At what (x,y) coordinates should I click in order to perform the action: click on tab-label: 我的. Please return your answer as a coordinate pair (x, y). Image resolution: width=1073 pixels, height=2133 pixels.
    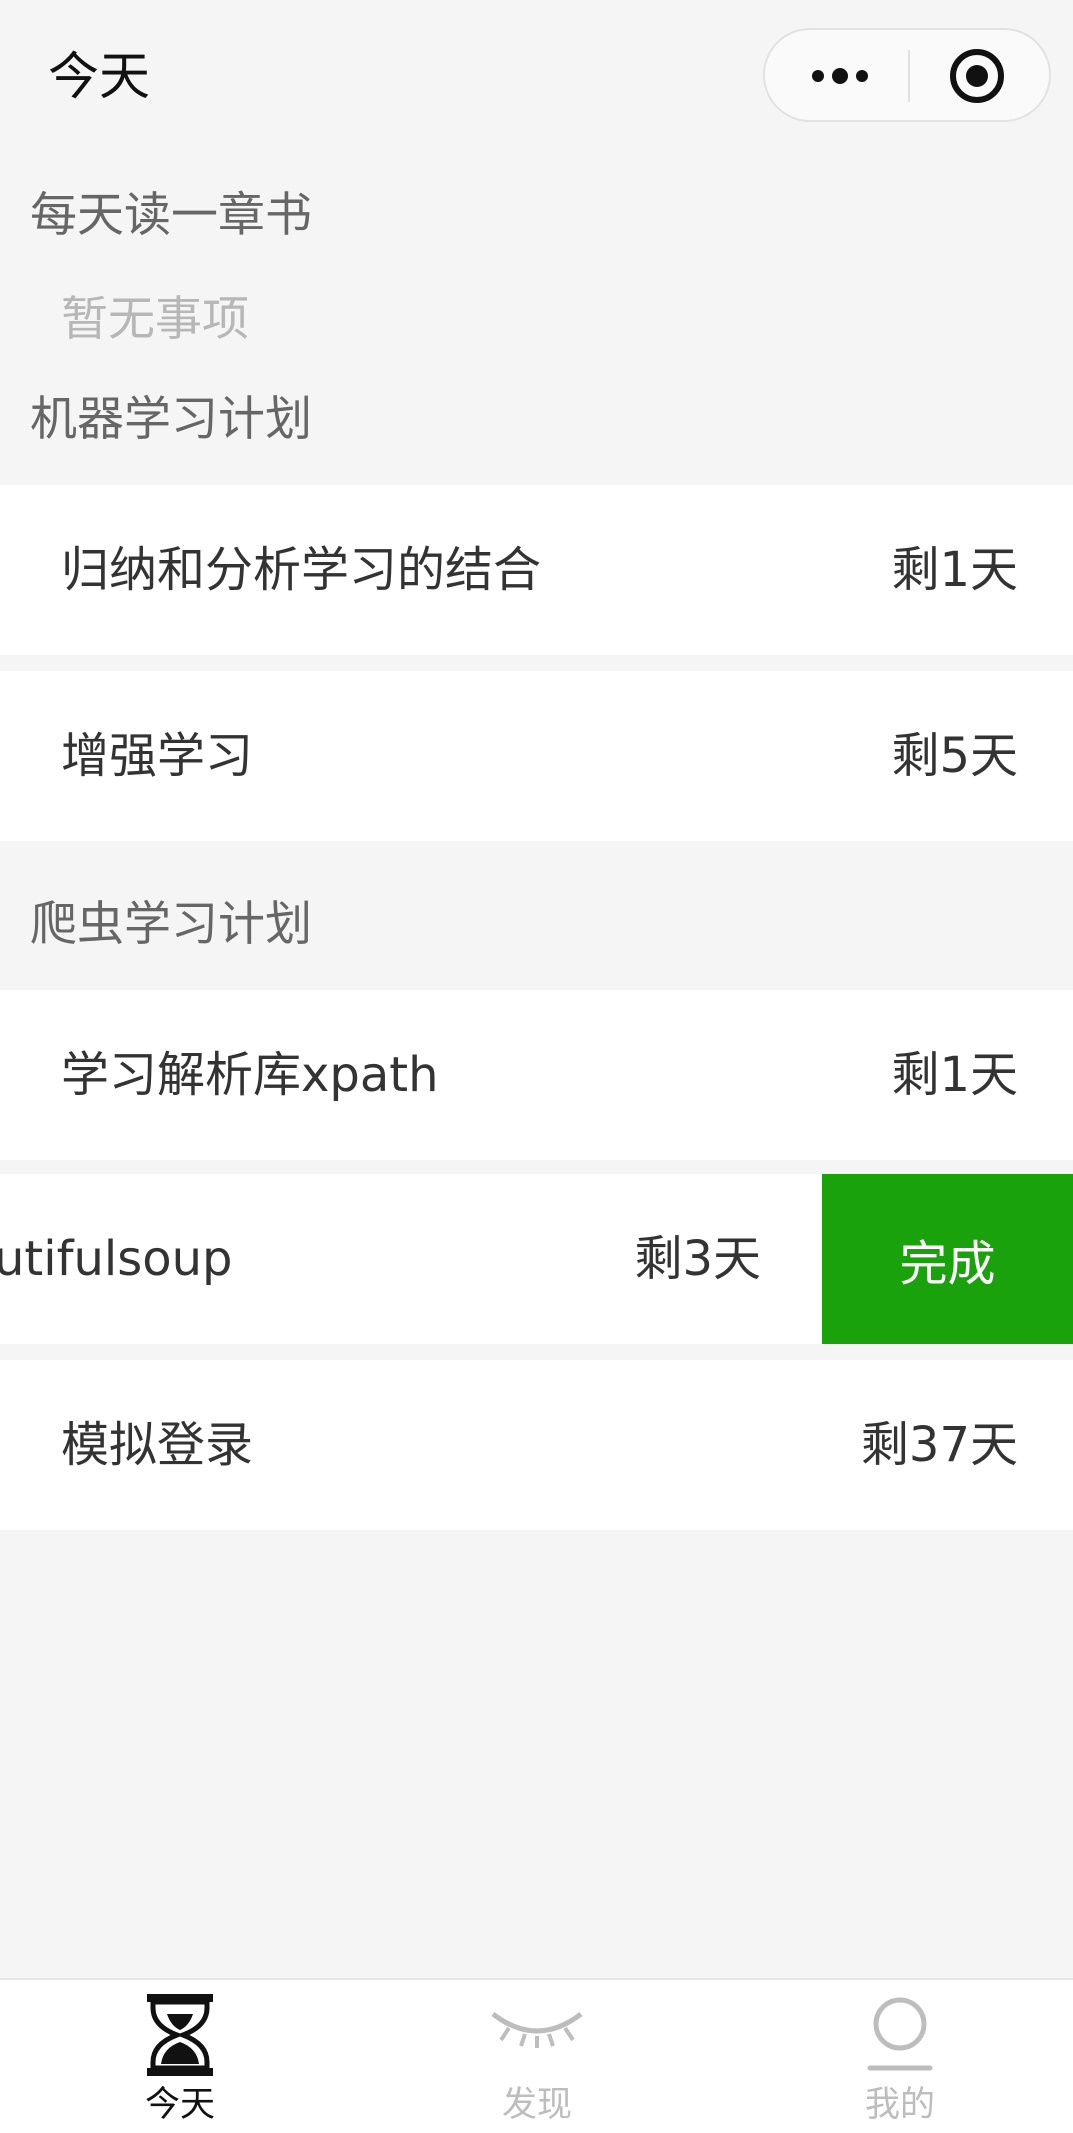
    Looking at the image, I should click on (899, 2105).